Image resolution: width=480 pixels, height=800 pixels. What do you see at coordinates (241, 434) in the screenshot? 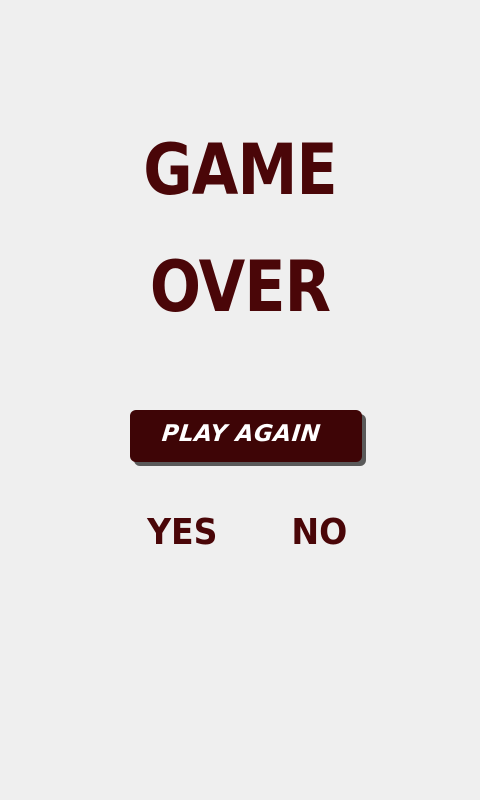
I see `play-again-label: PLAY AGAIN` at bounding box center [241, 434].